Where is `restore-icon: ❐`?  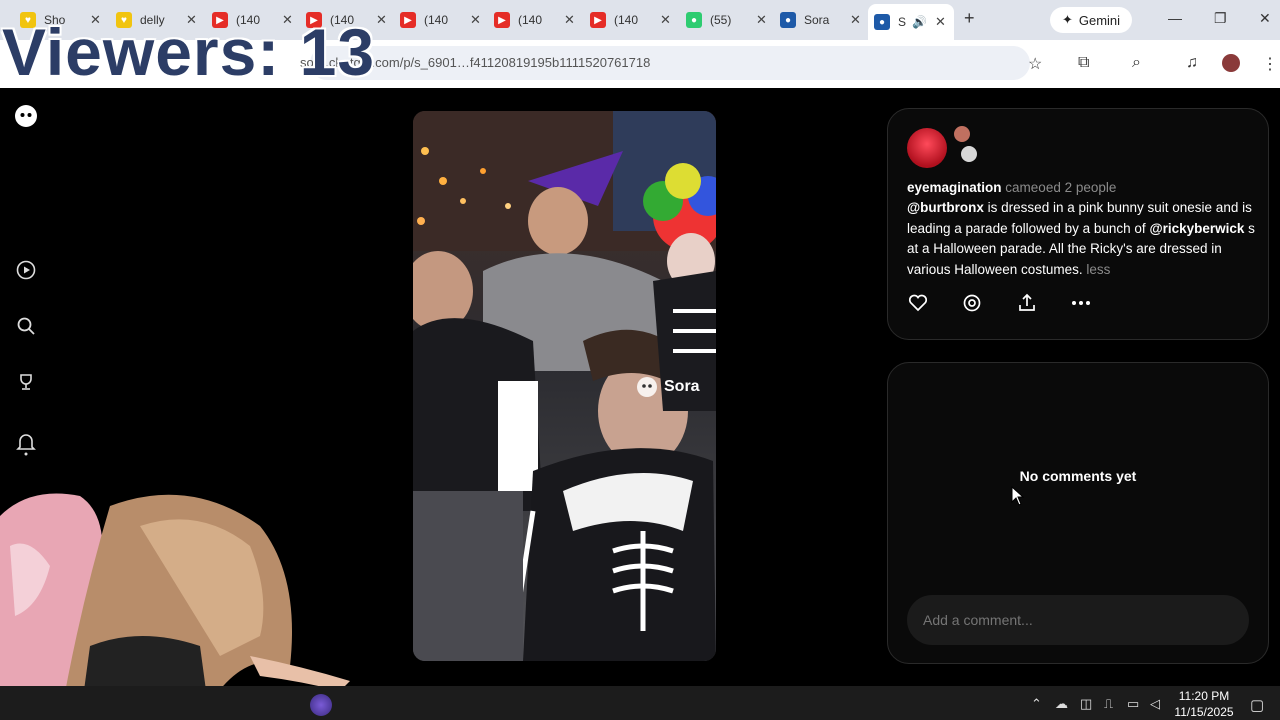
restore-icon: ❐ is located at coordinates (1220, 18).